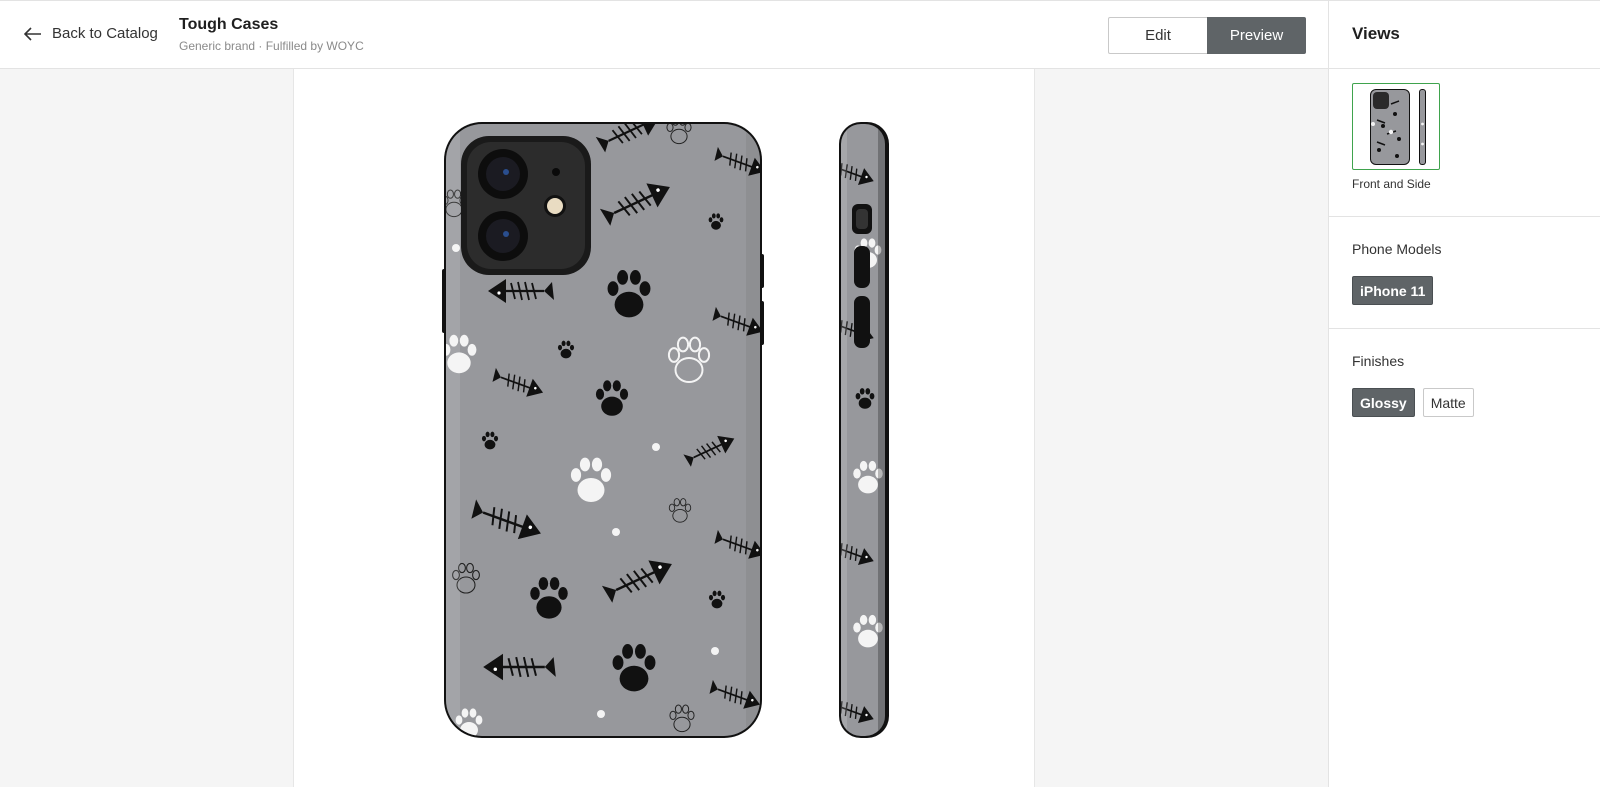  Describe the element at coordinates (1157, 35) in the screenshot. I see `edit-button: Edit` at that location.